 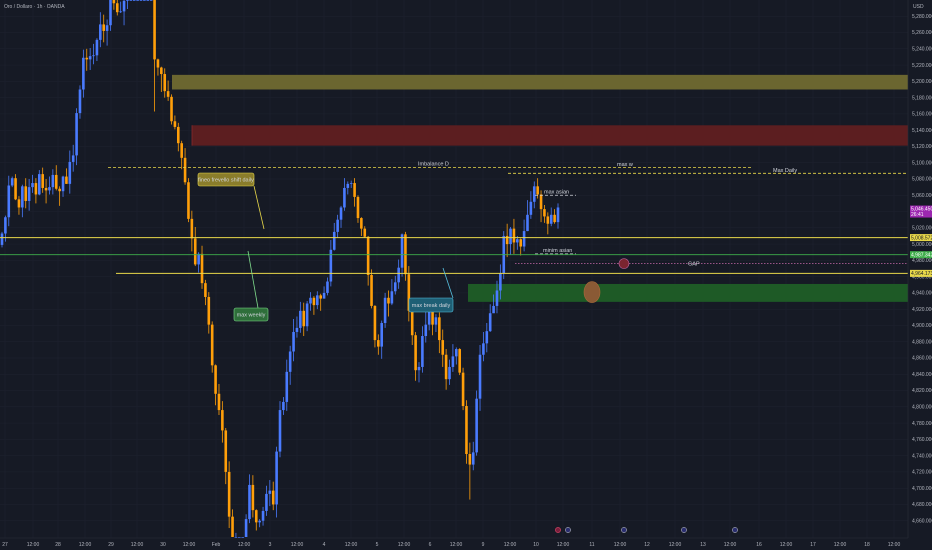 I want to click on price-tick-label: 4,760.000, so click(x=922, y=440).